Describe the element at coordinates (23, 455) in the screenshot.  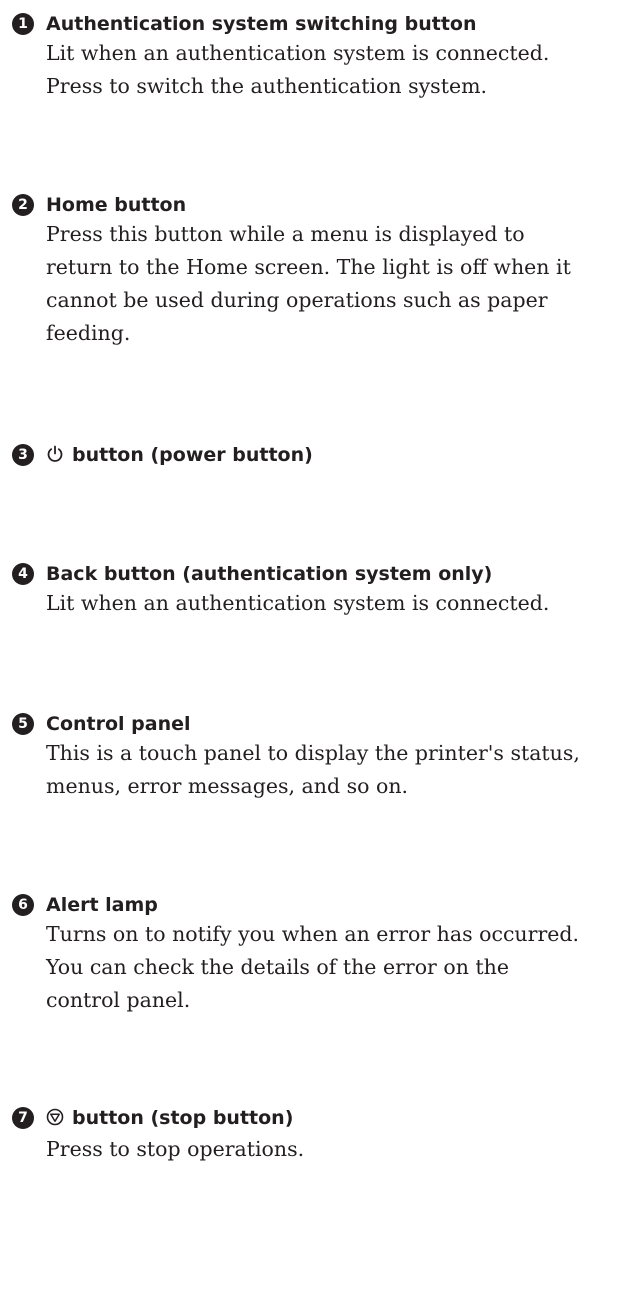
I see `number-badge: 3` at that location.